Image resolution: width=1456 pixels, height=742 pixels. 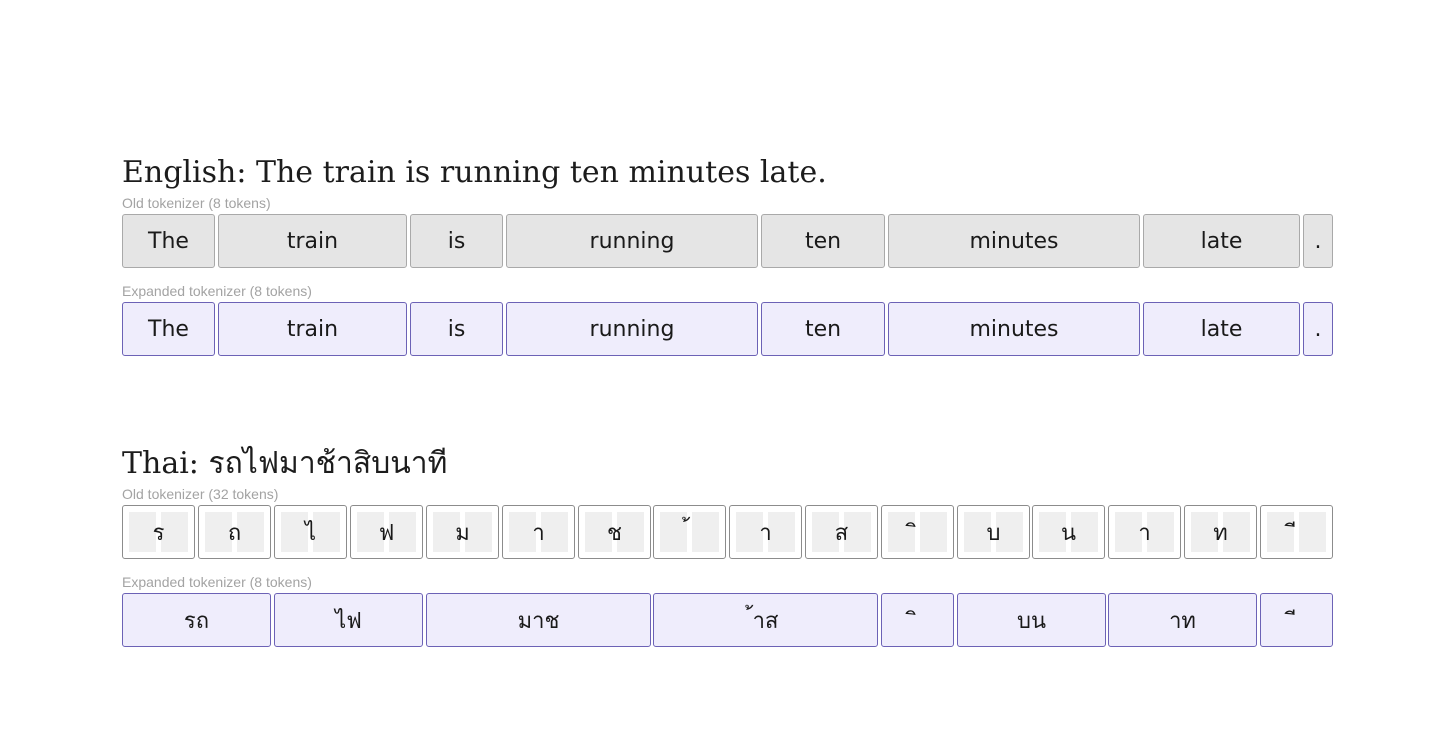 What do you see at coordinates (917, 532) in the screenshot?
I see `byte-token: ิ` at bounding box center [917, 532].